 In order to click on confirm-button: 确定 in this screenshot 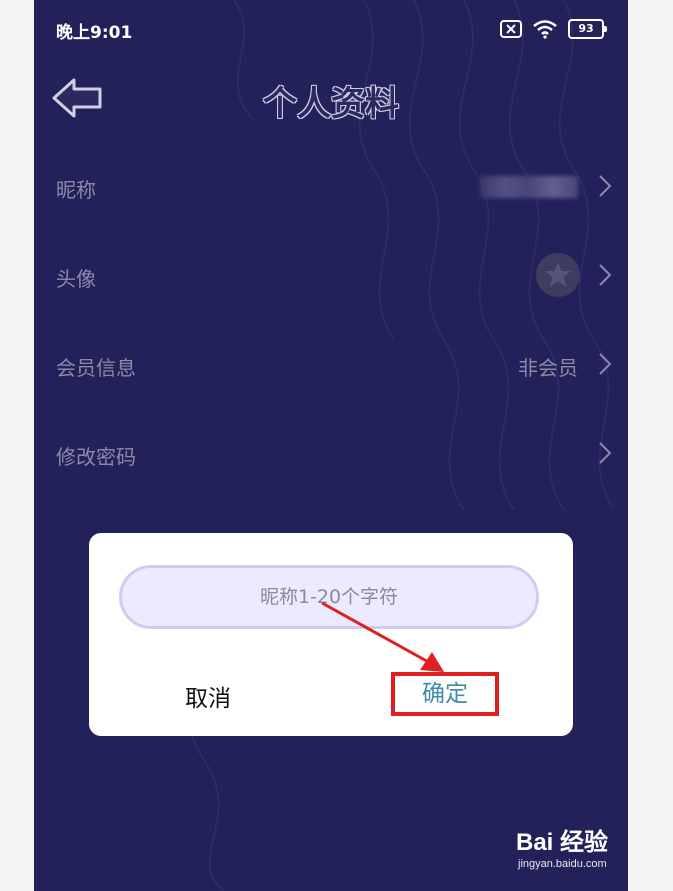, I will do `click(445, 694)`.